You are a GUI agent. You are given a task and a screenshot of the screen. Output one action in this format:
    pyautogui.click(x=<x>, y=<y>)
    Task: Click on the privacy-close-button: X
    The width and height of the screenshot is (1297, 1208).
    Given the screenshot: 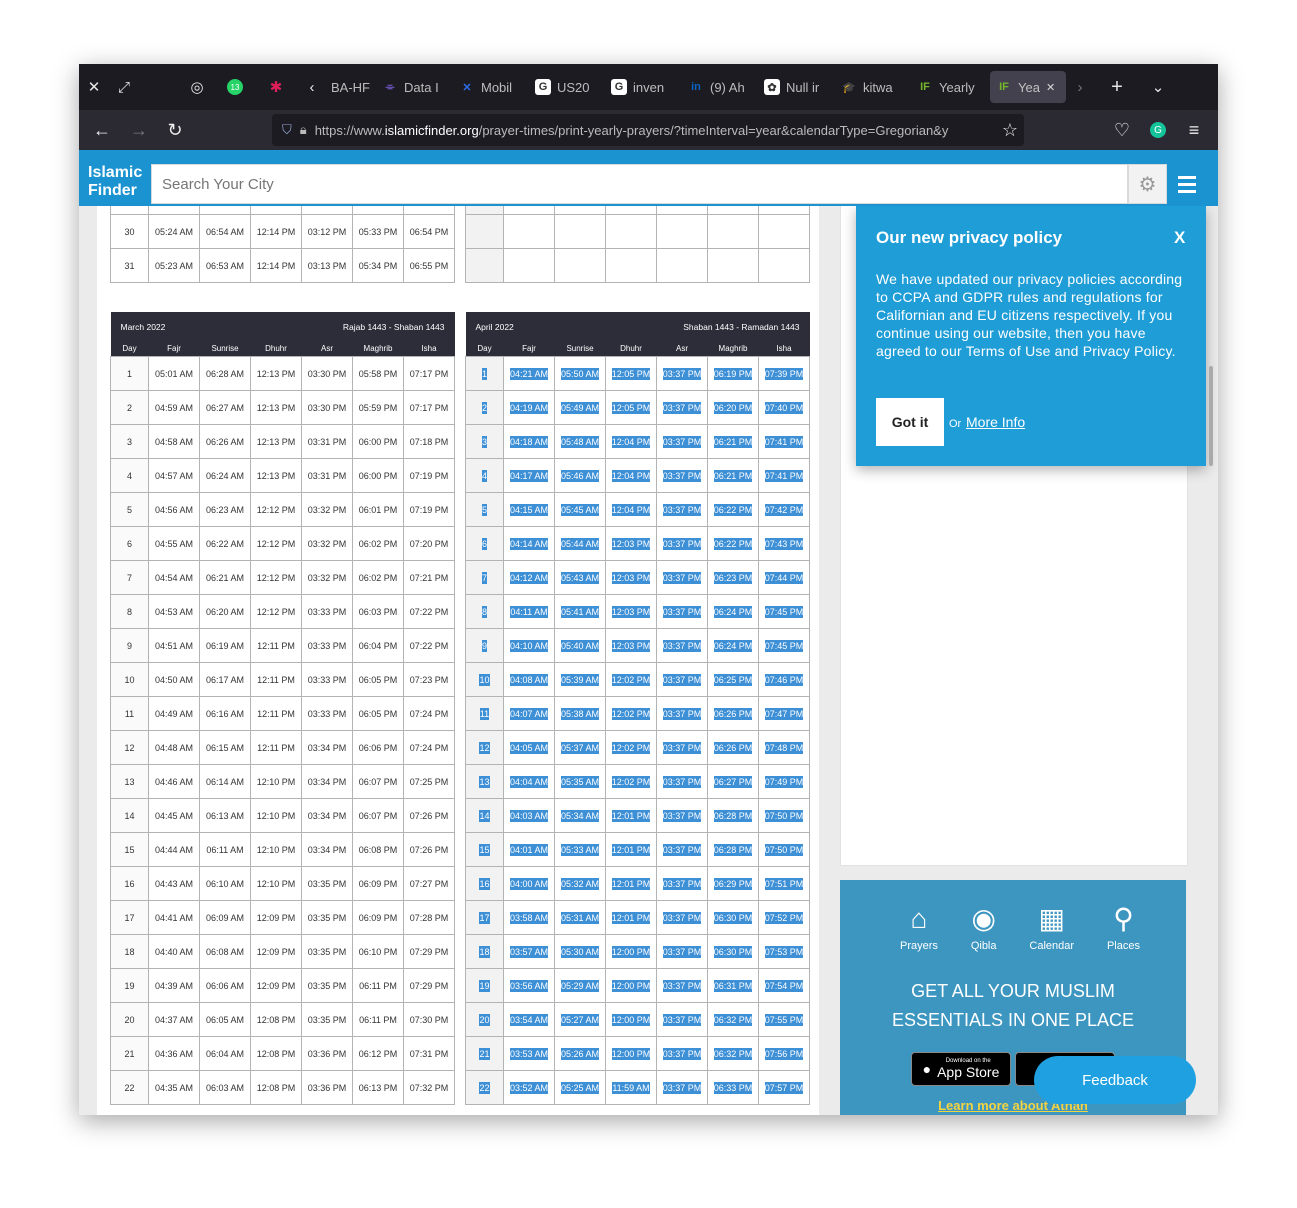 What is the action you would take?
    pyautogui.click(x=1179, y=238)
    